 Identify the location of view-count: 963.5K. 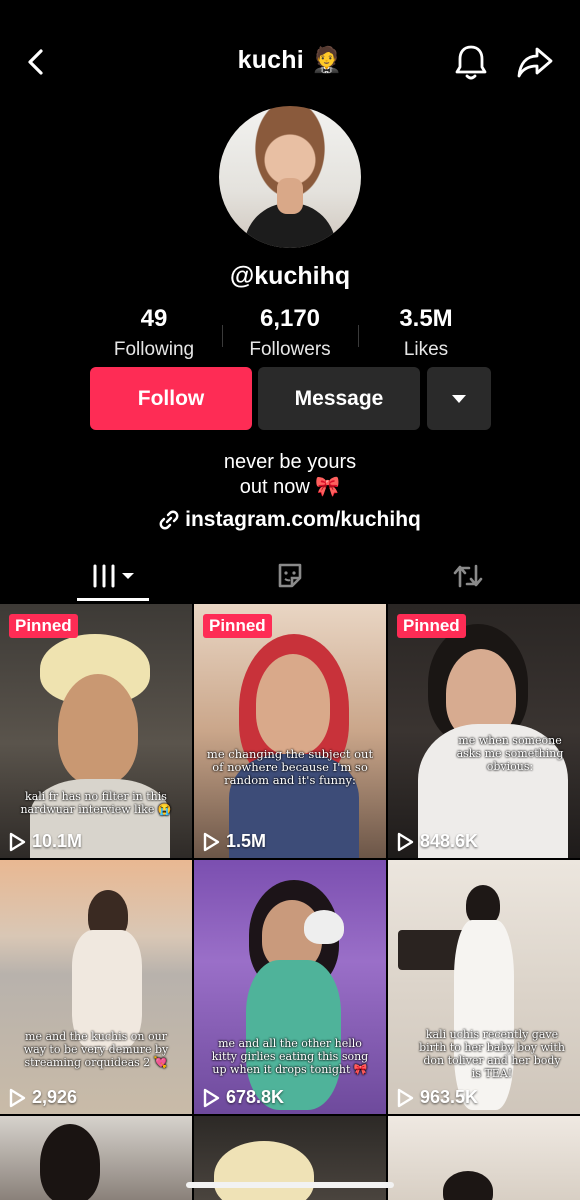
(437, 1097).